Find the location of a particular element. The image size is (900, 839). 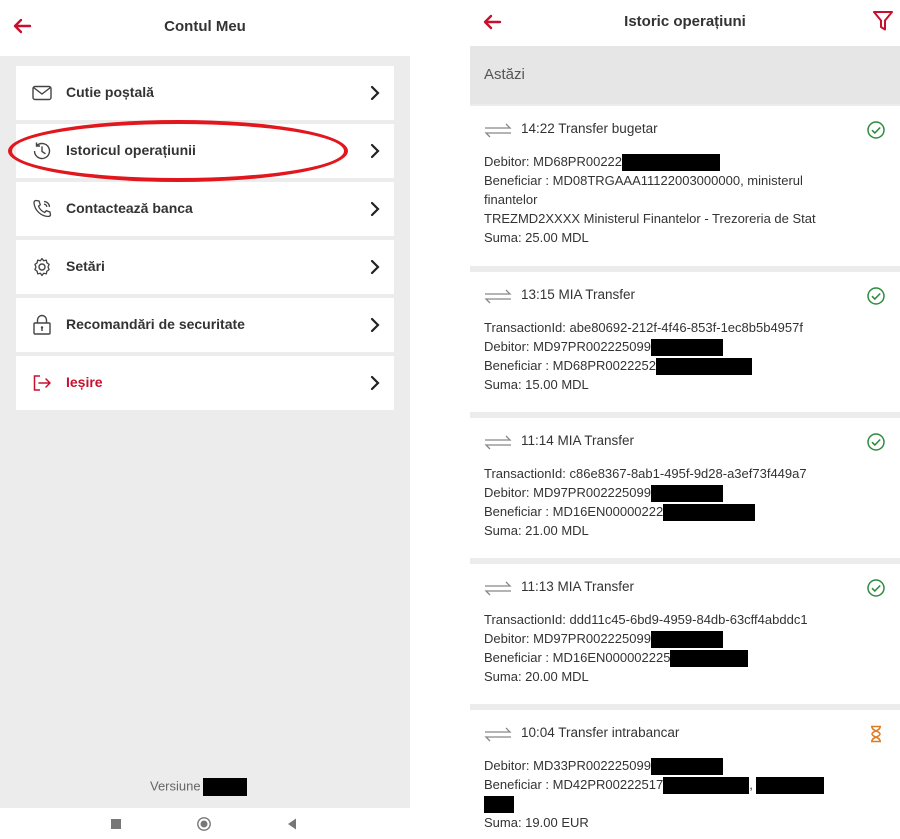

app-version: Versiune is located at coordinates (198, 787).